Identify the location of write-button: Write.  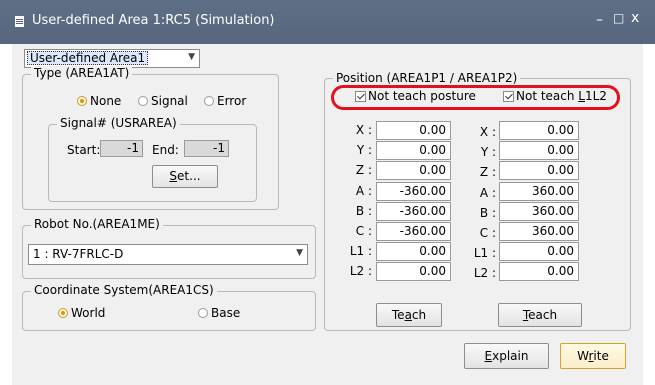
(593, 356).